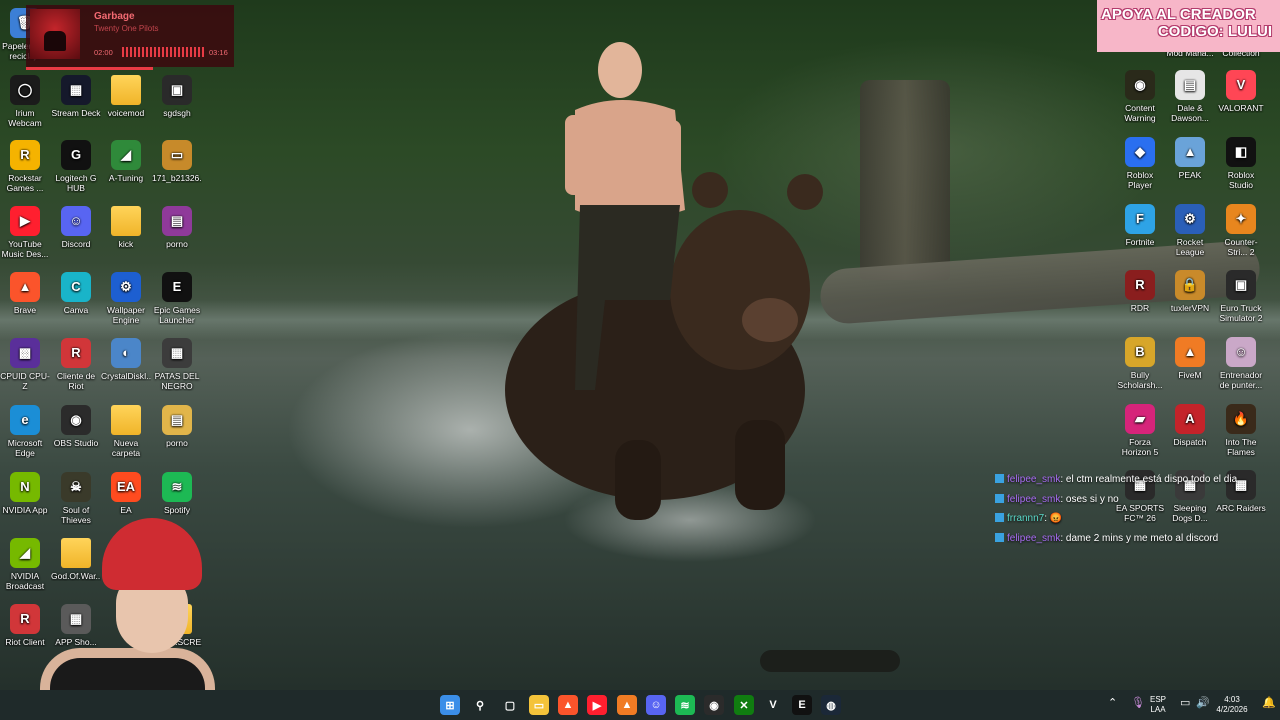 The height and width of the screenshot is (720, 1280). Describe the element at coordinates (744, 705) in the screenshot. I see `taskbar-xbox-icon: ✕` at that location.